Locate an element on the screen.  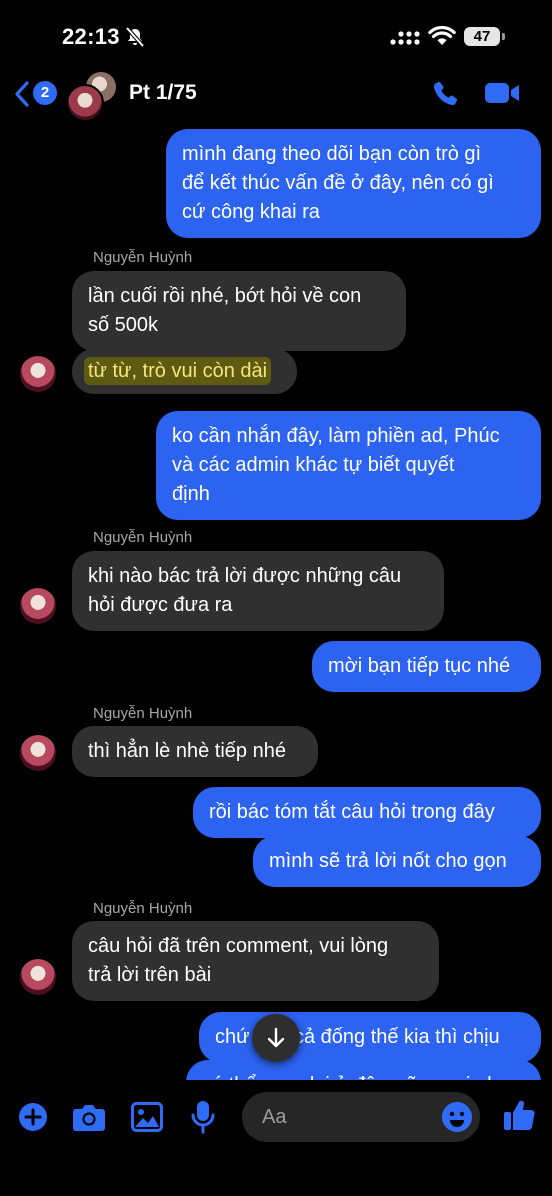
outgoing-message: mời bạn tiếp tục nhé is located at coordinates (426, 666).